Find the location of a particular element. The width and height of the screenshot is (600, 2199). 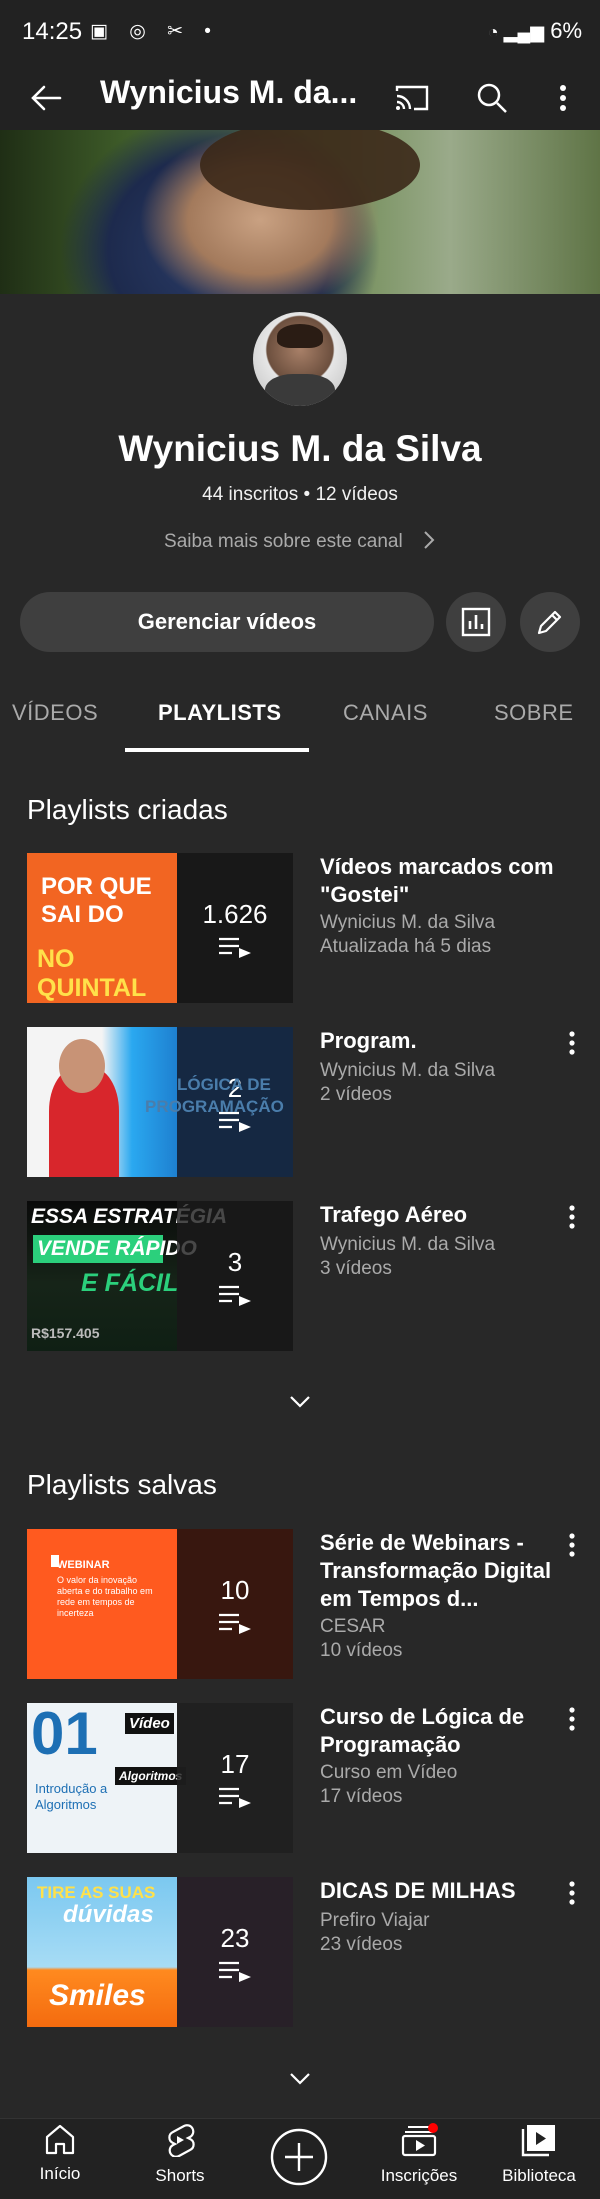

playlist-title: Trafego Aéreo is located at coordinates (440, 1215).